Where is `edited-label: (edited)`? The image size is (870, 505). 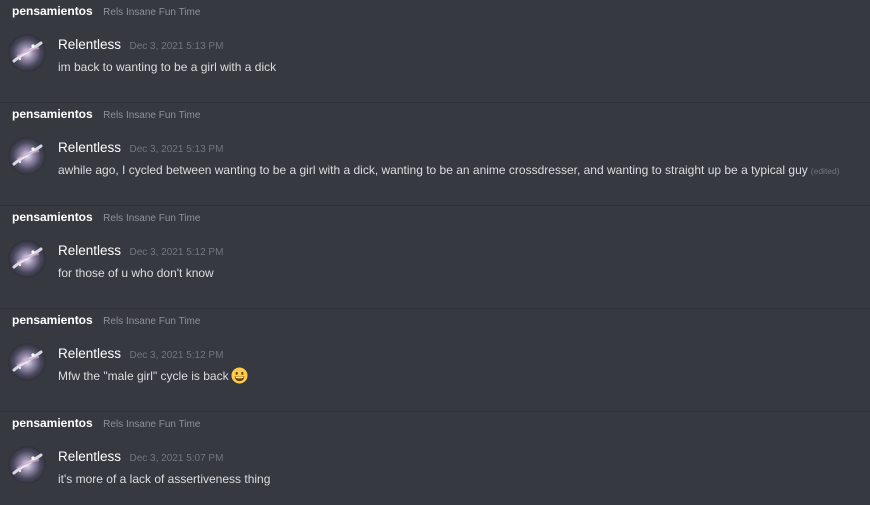
edited-label: (edited) is located at coordinates (825, 171).